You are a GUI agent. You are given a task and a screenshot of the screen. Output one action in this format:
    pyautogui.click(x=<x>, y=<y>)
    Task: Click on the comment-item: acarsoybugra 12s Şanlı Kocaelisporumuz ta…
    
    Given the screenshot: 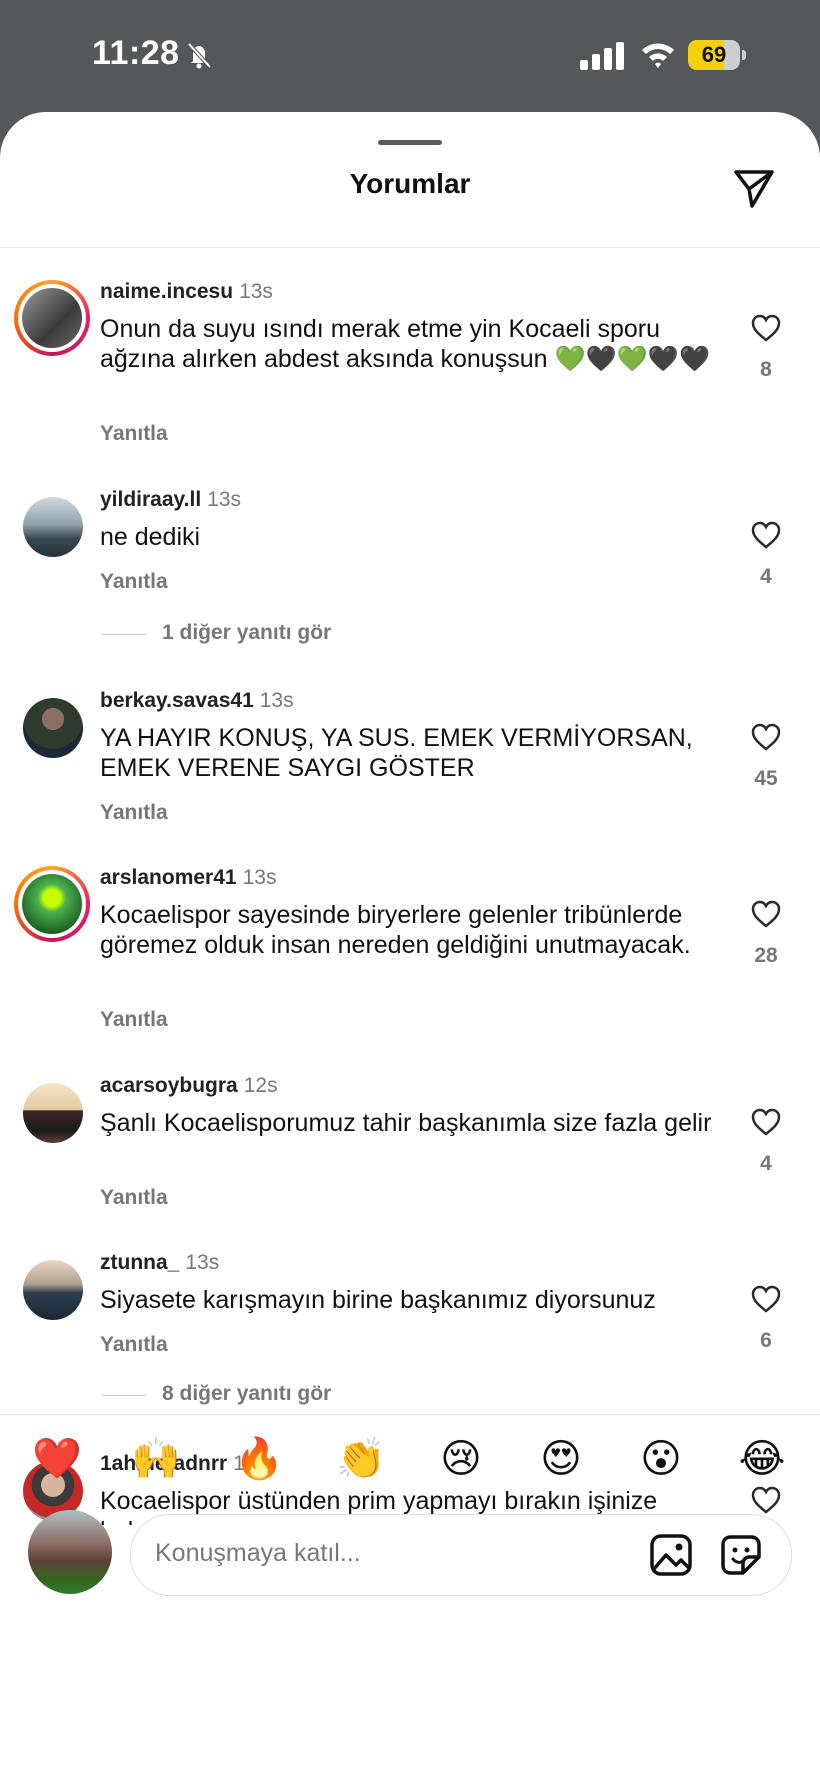 What is the action you would take?
    pyautogui.click(x=410, y=1149)
    